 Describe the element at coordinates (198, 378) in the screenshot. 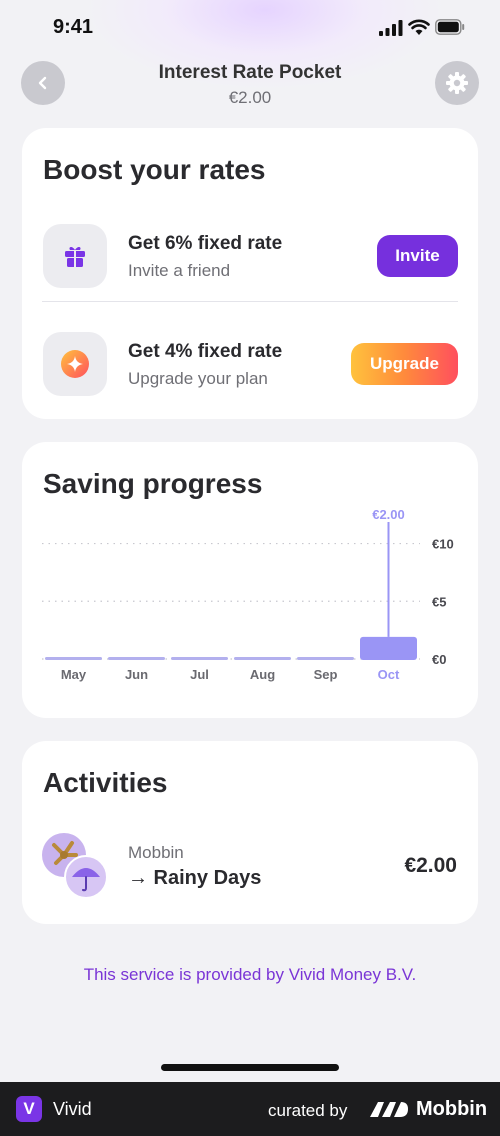

I see `offer-subtitle: Upgrade your plan` at that location.